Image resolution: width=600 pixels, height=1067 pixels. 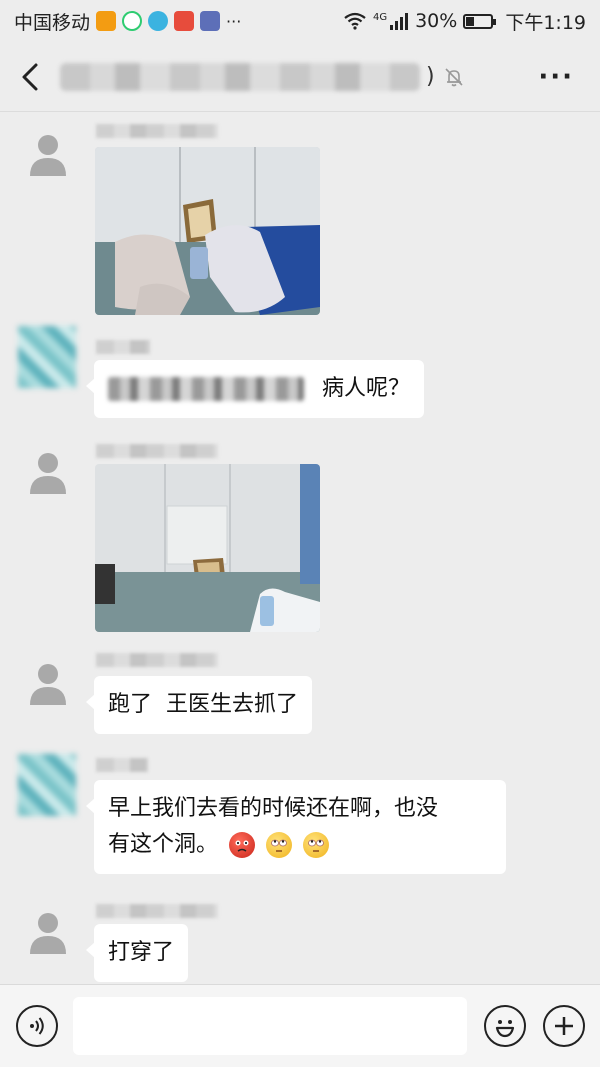 I want to click on hospital-room-image, so click(x=207, y=231).